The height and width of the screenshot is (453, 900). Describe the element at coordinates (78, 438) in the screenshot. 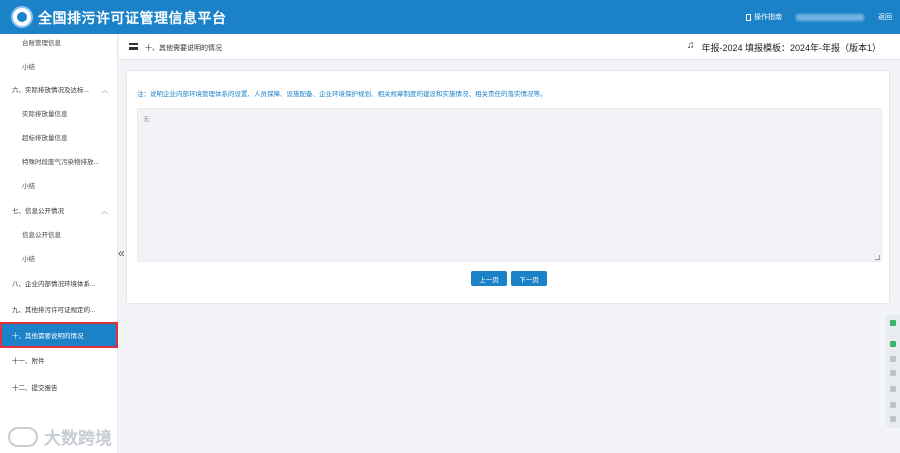

I see `watermark-text: 大数跨境` at that location.